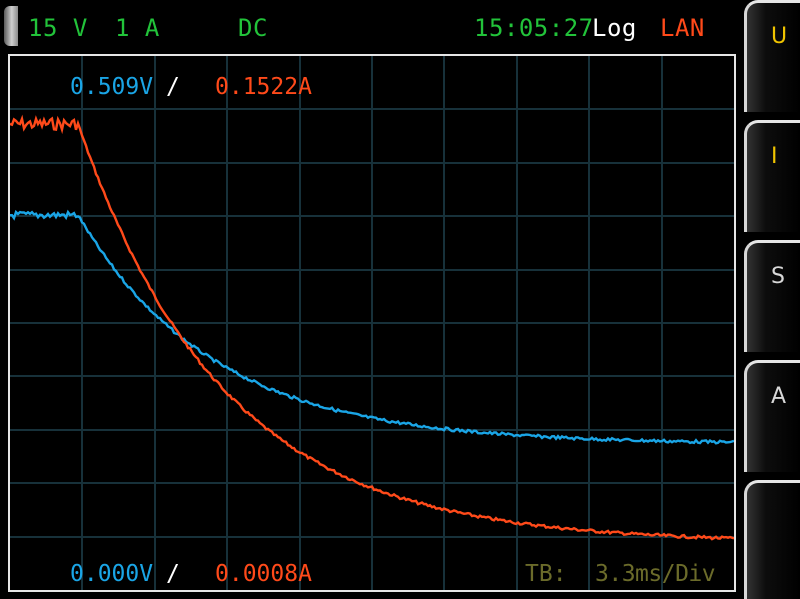  I want to click on softkey-s-label: S, so click(778, 276).